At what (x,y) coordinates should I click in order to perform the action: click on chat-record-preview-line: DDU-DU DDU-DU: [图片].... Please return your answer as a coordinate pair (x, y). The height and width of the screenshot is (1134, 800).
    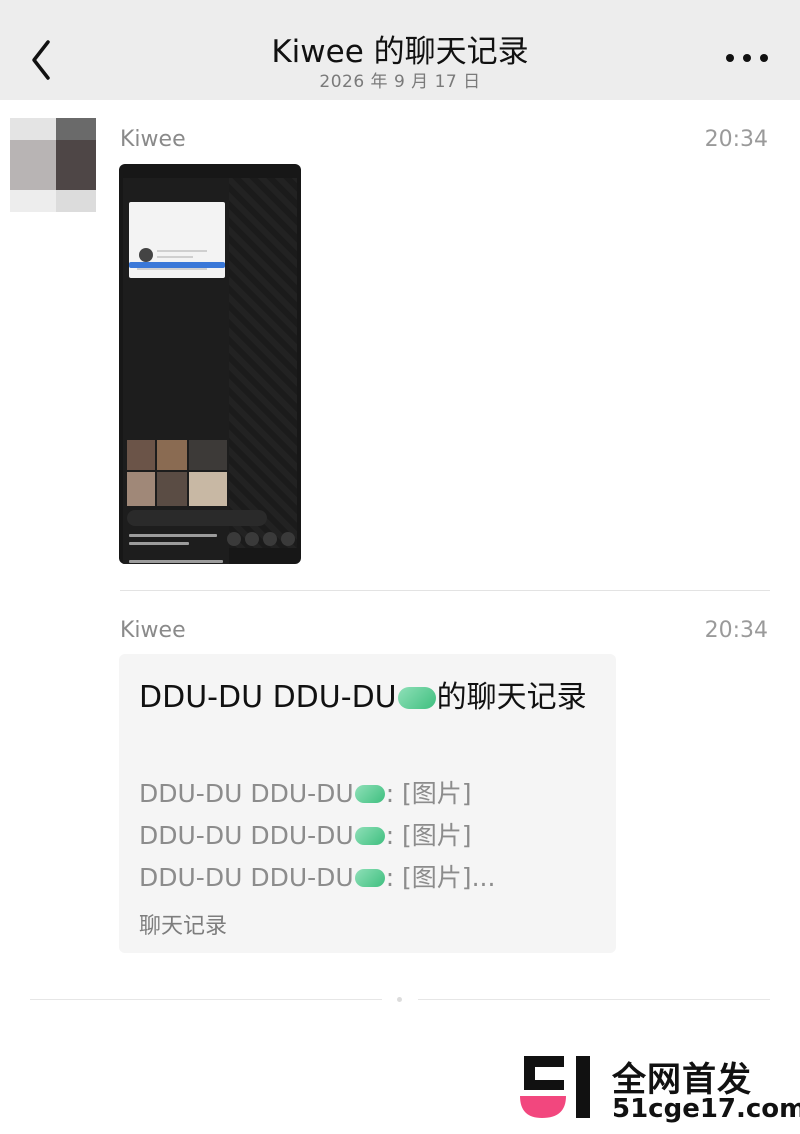
    Looking at the image, I should click on (317, 877).